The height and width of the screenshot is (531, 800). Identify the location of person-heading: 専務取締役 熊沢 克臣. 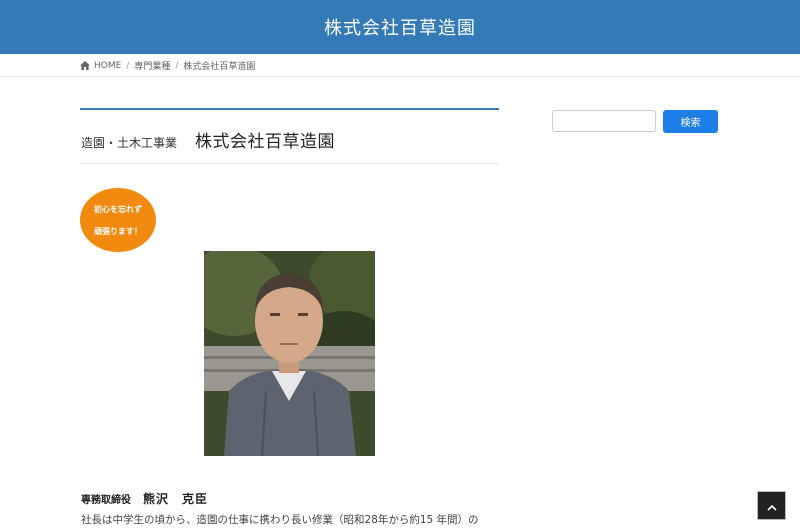
(144, 497).